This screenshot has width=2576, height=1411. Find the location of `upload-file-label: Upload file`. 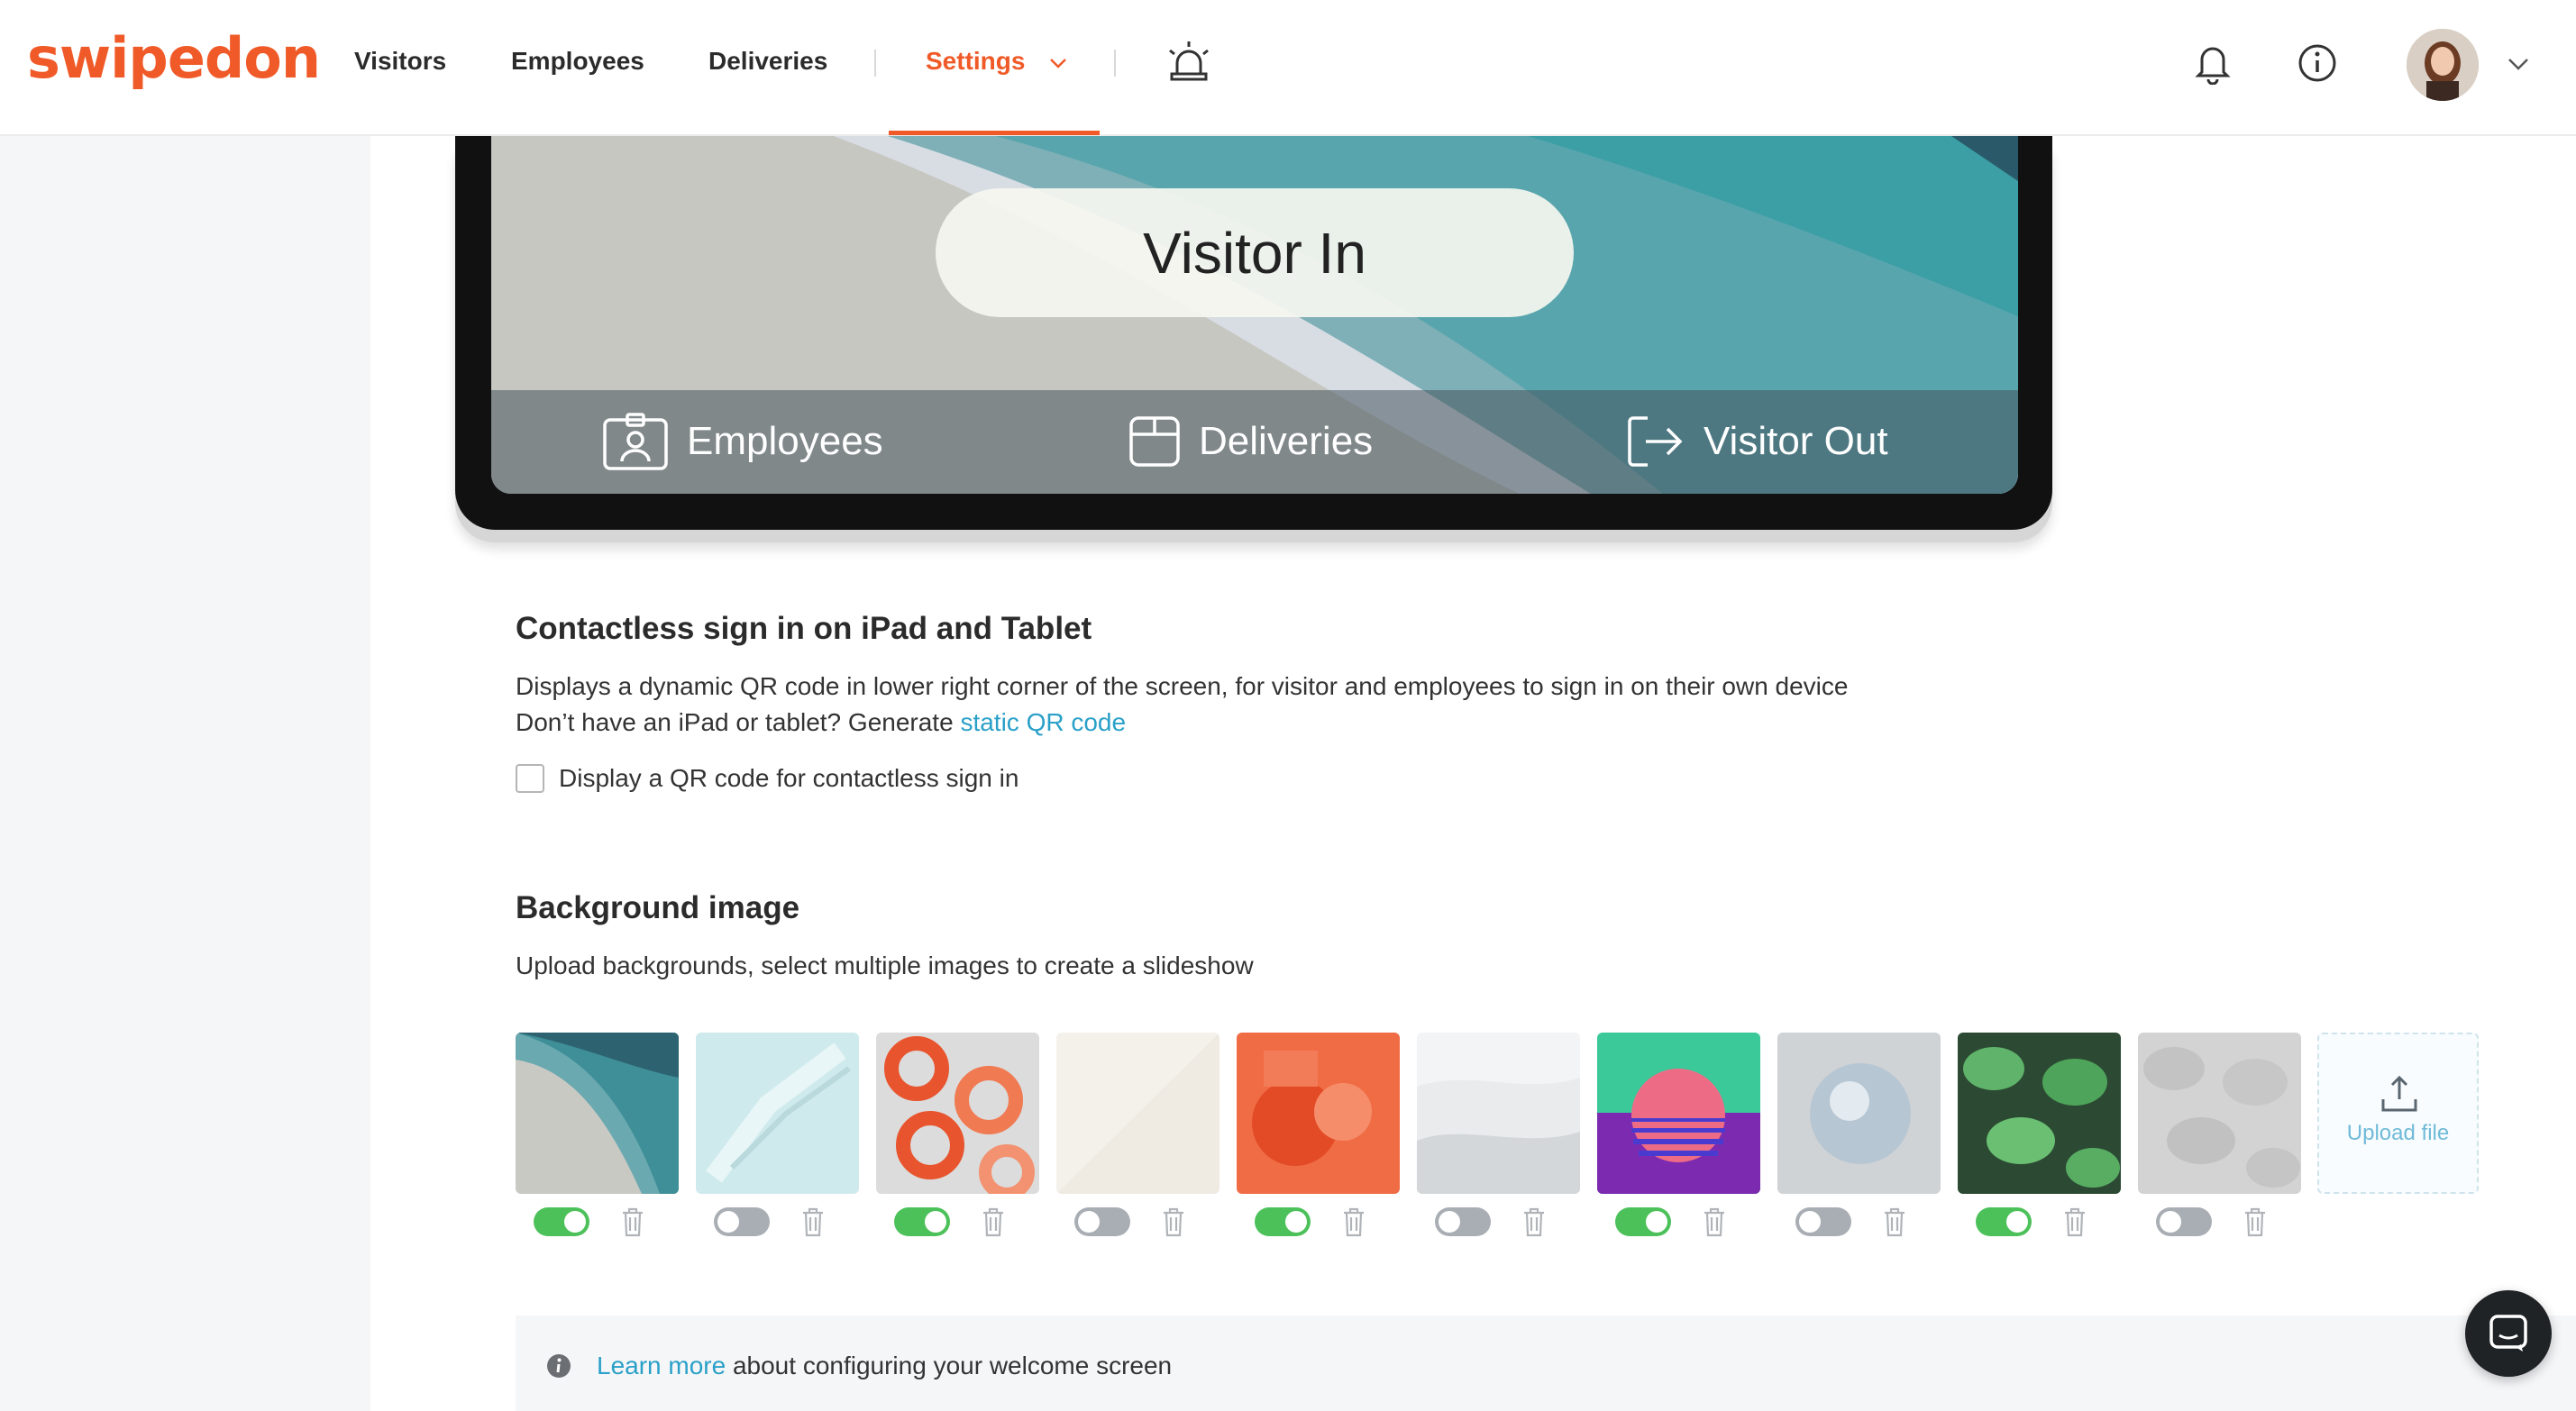

upload-file-label: Upload file is located at coordinates (2398, 1133).